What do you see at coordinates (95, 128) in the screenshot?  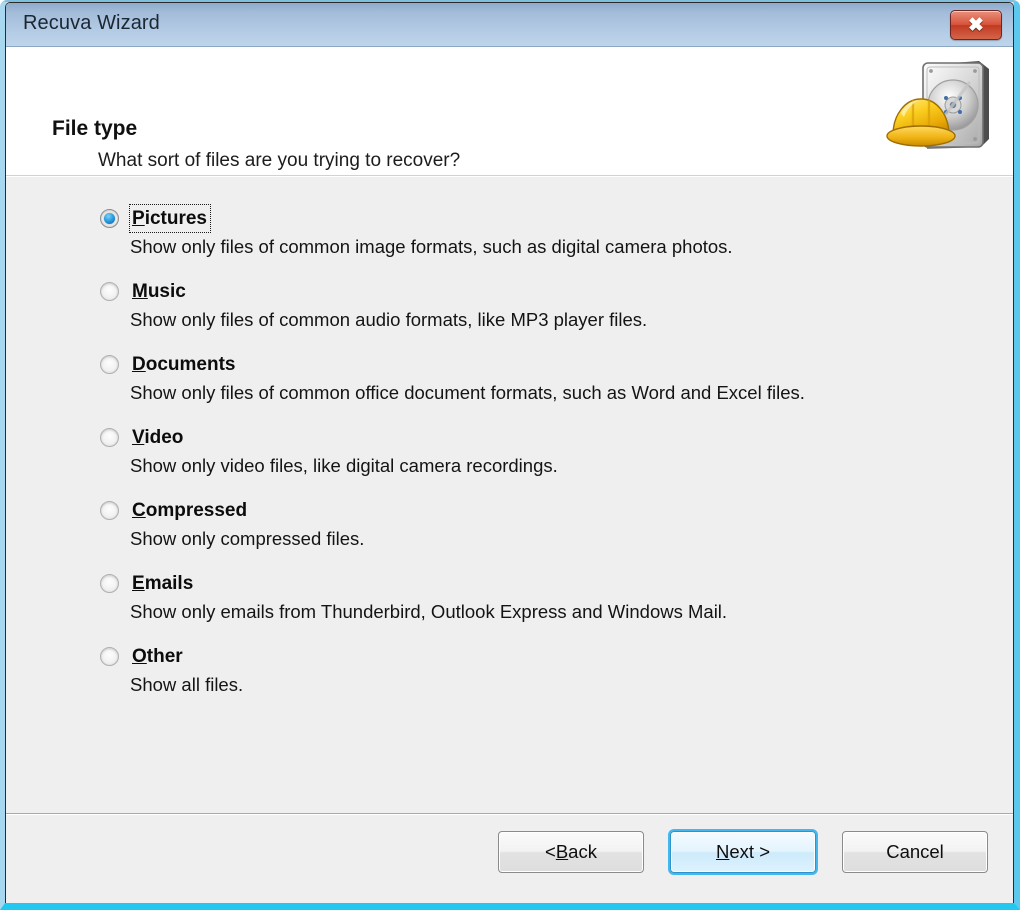 I see `page-title: File type` at bounding box center [95, 128].